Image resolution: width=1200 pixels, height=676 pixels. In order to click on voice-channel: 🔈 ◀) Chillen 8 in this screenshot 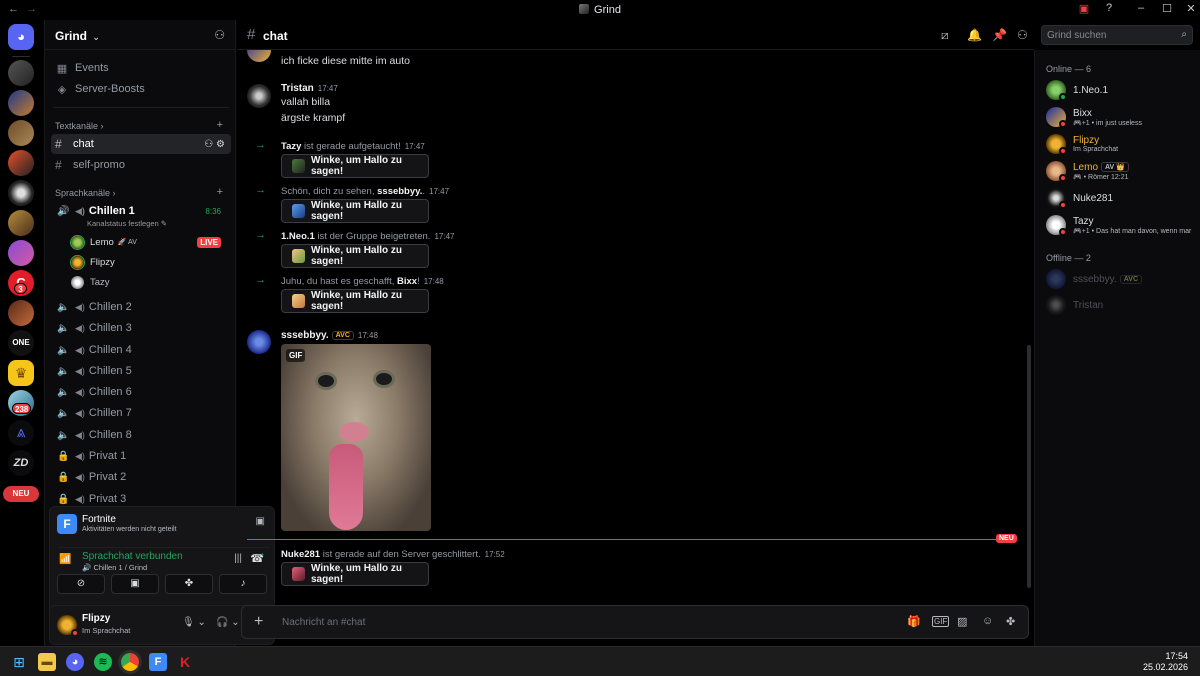, I will do `click(141, 435)`.